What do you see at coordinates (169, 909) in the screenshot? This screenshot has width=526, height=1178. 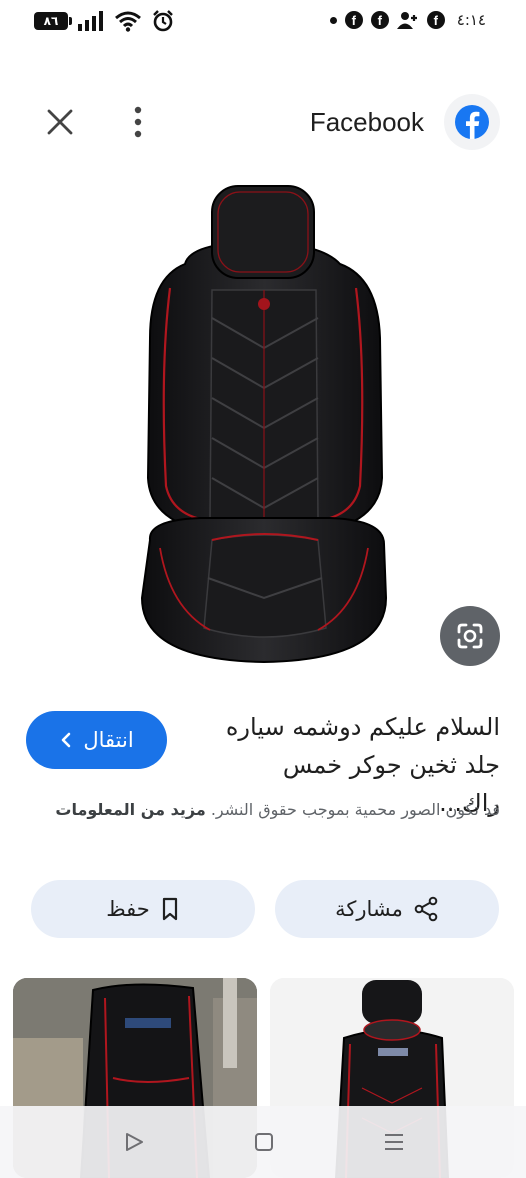 I see `bookmark-icon` at bounding box center [169, 909].